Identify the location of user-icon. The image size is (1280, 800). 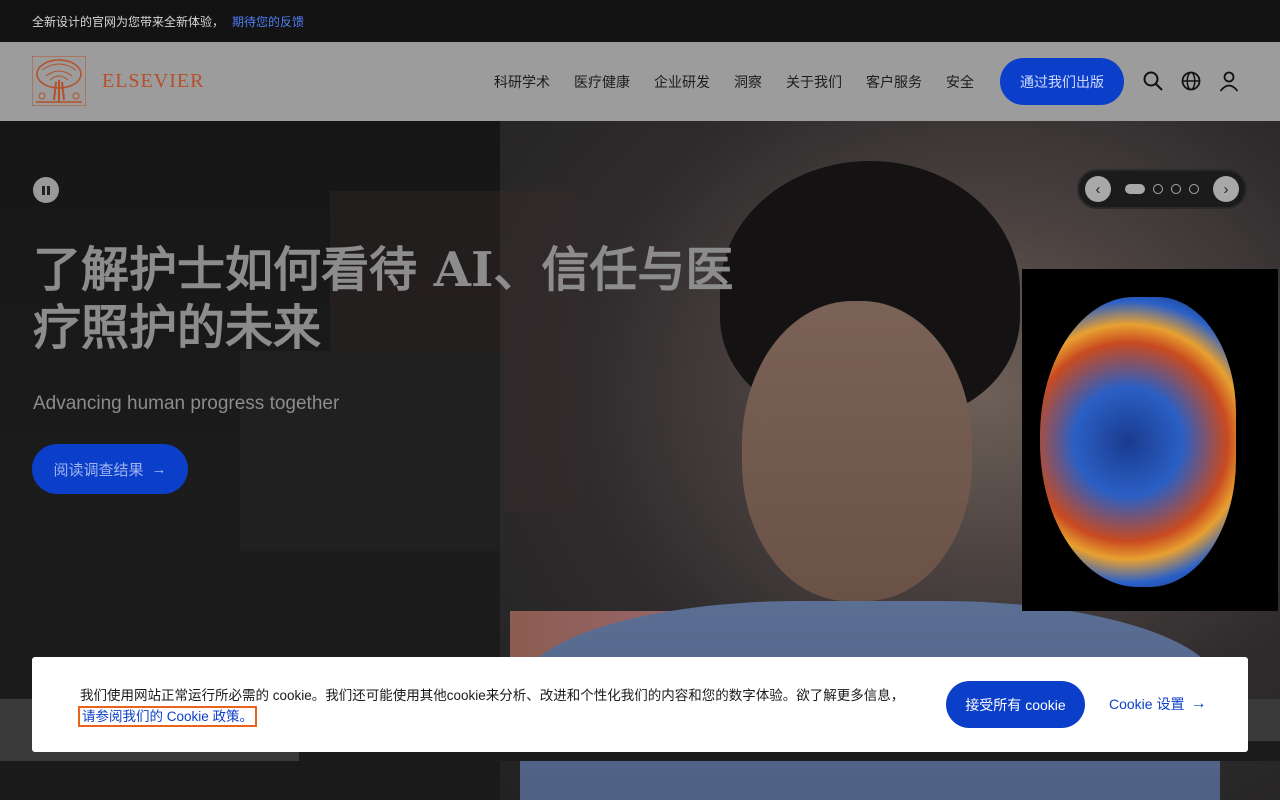
(1229, 81).